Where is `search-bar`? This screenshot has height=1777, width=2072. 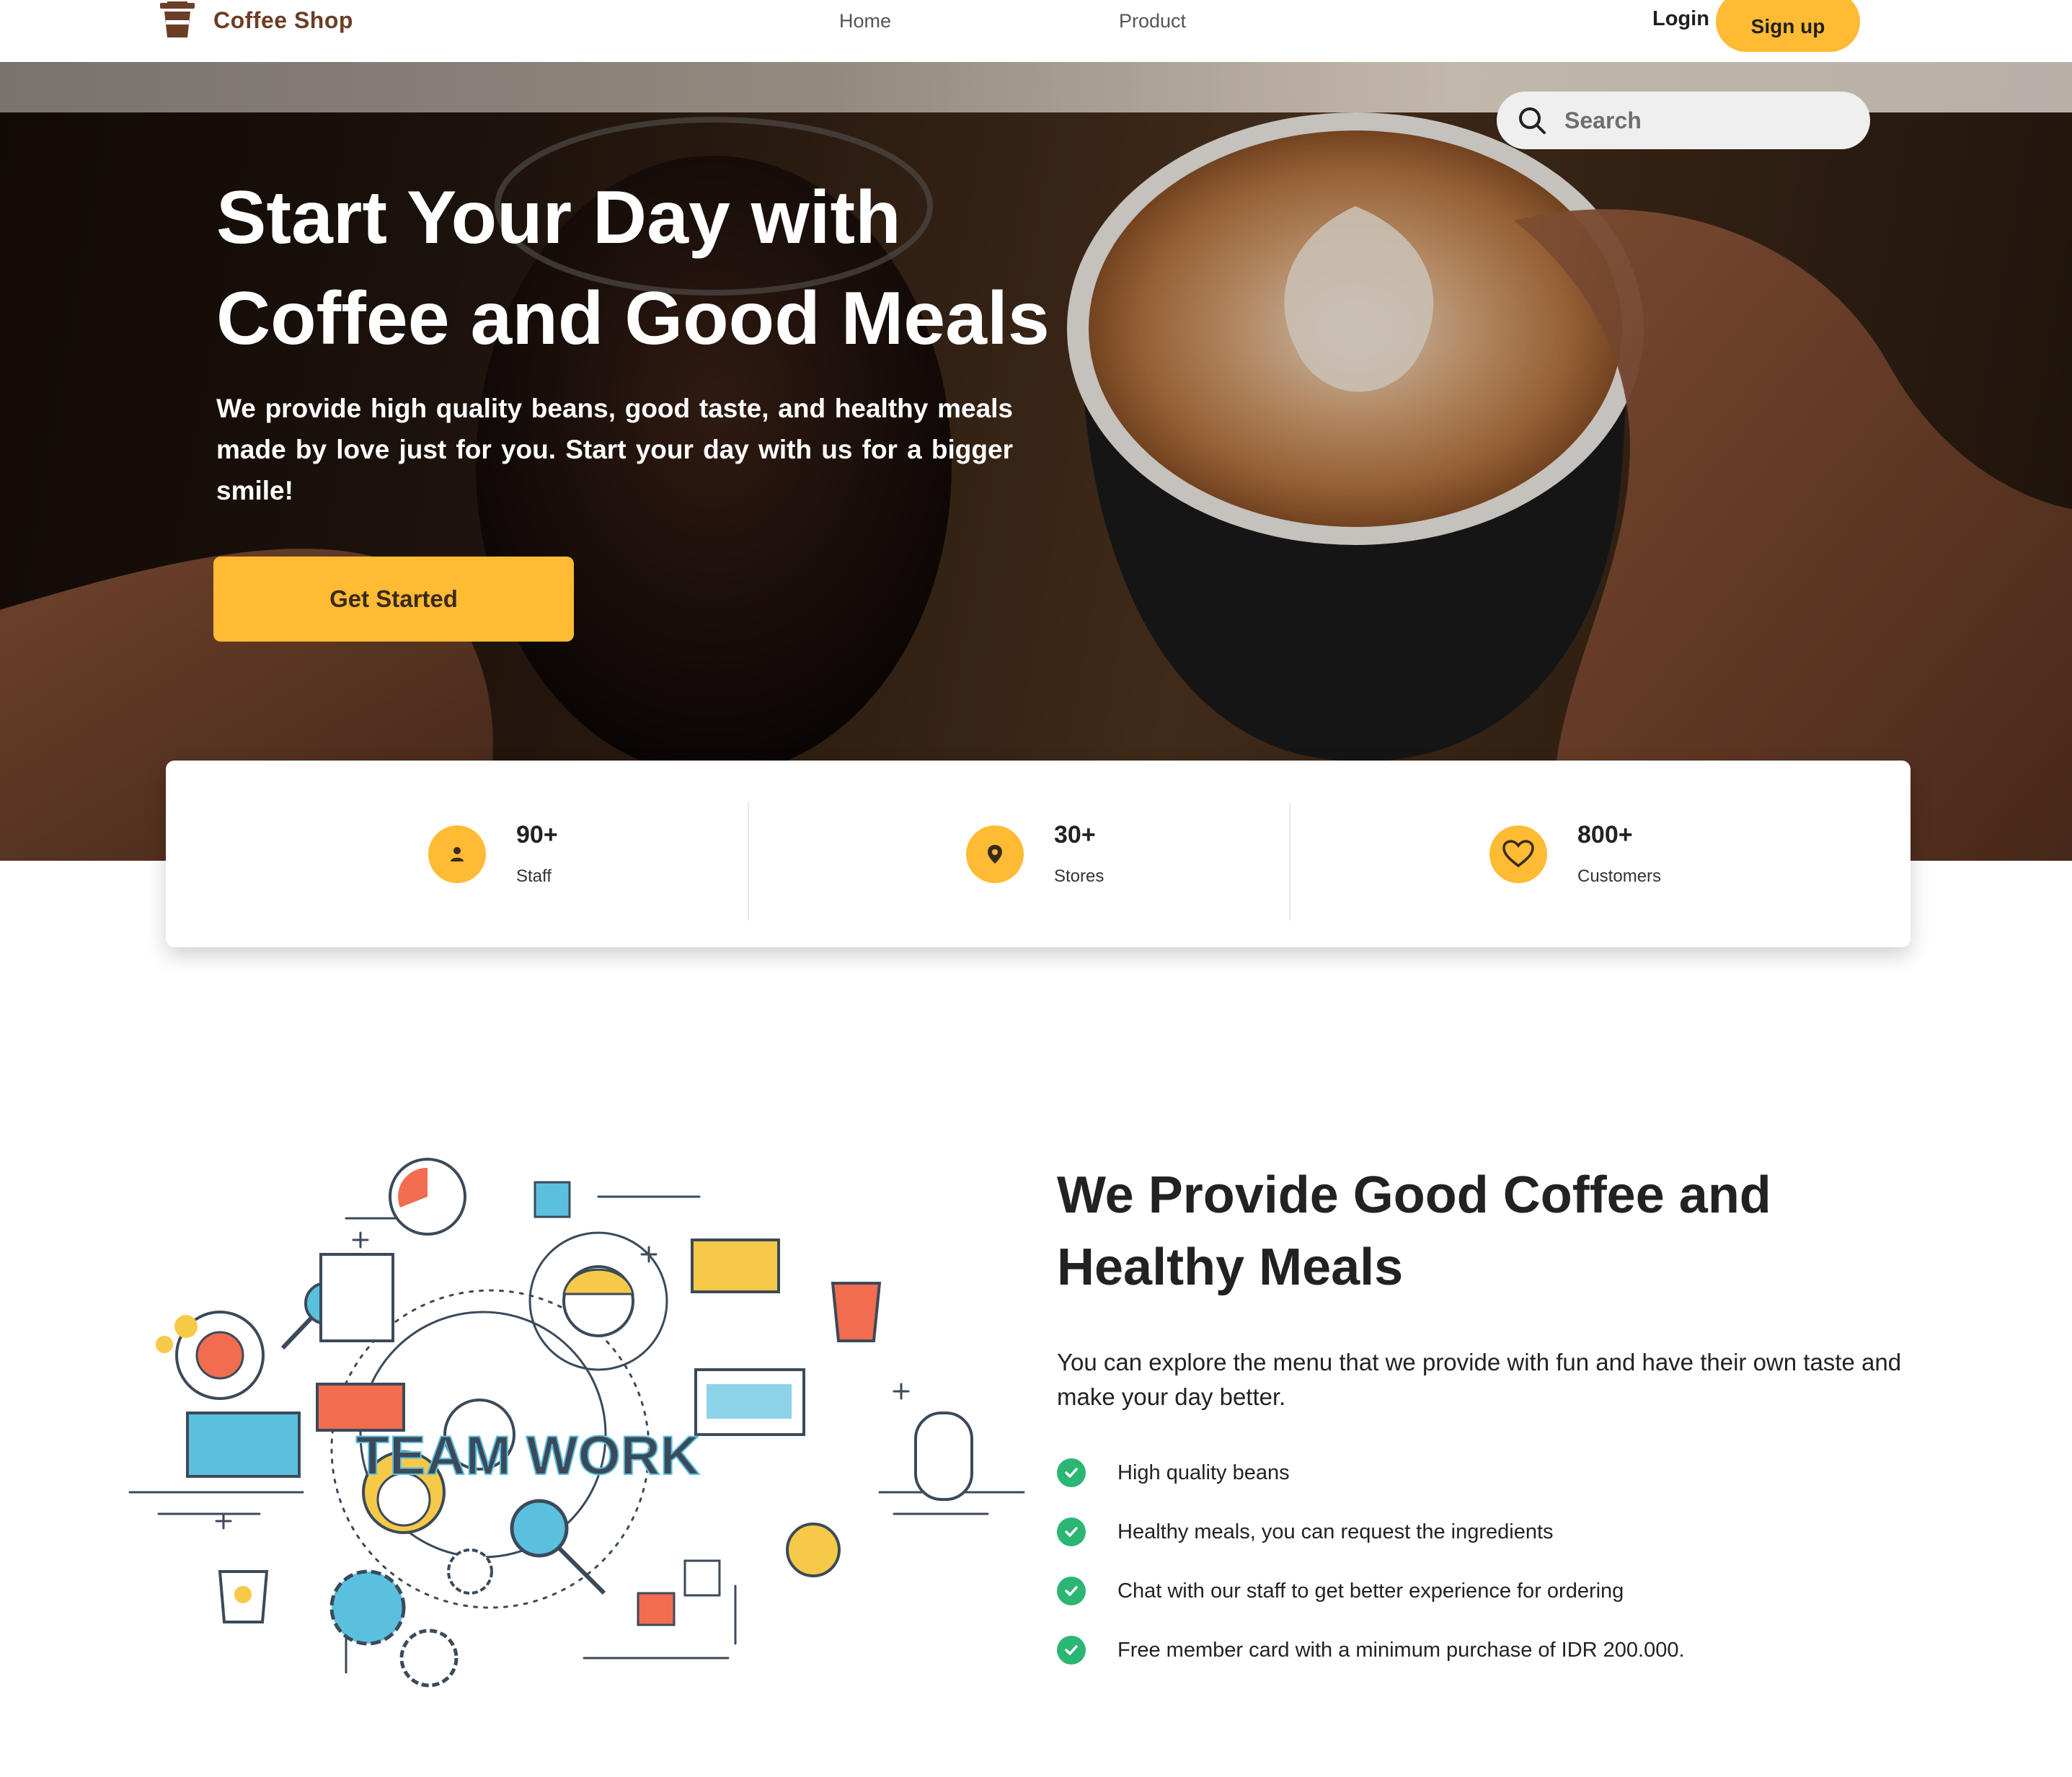
search-bar is located at coordinates (1683, 120).